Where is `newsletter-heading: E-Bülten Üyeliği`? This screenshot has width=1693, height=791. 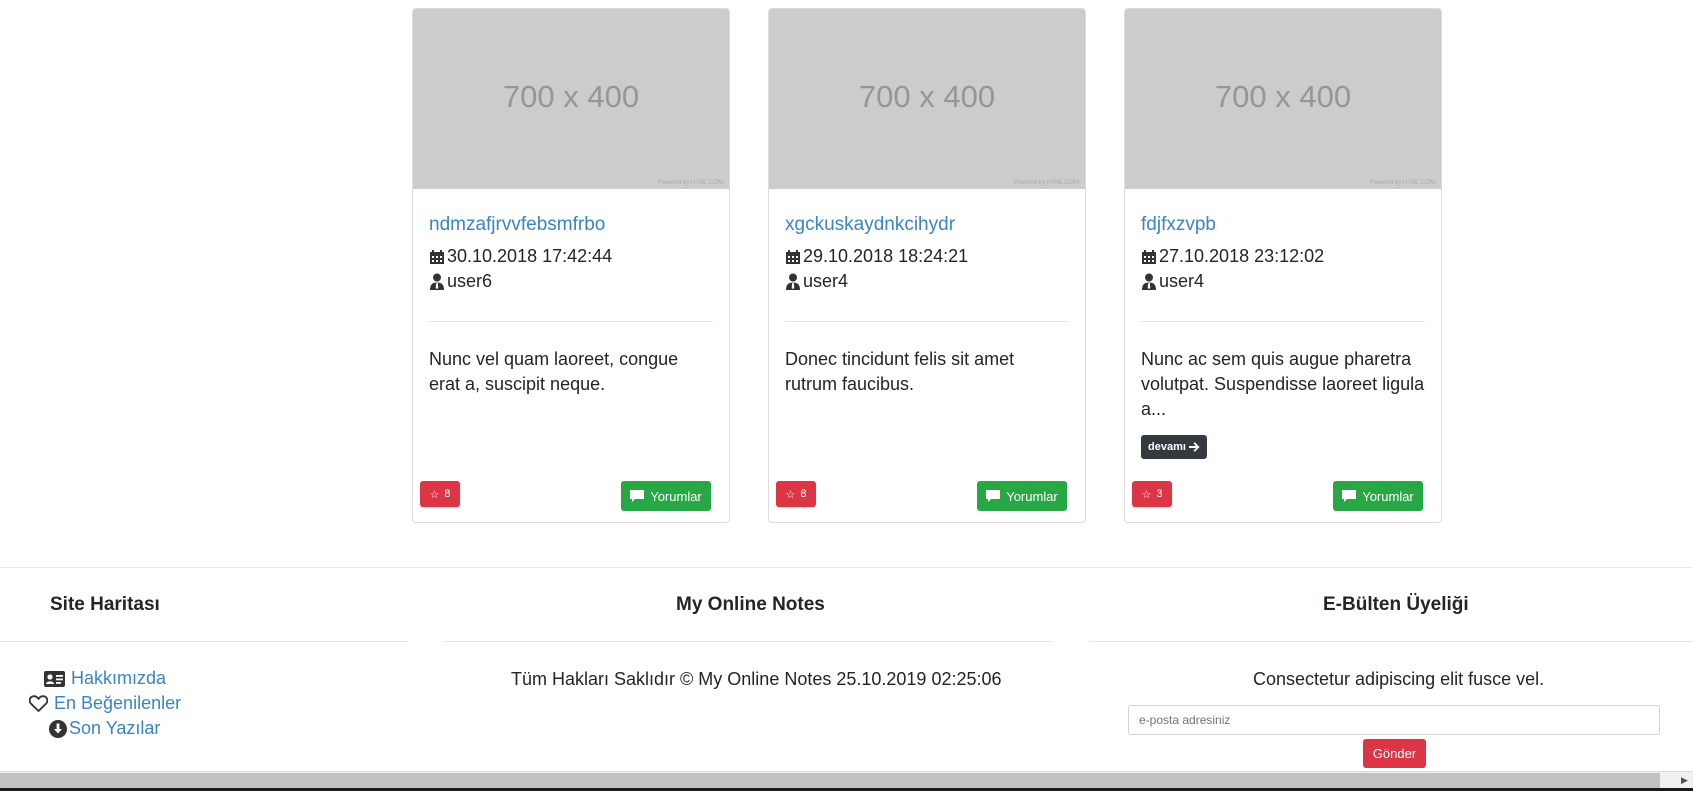
newsletter-heading: E-Bülten Üyeliği is located at coordinates (1396, 604).